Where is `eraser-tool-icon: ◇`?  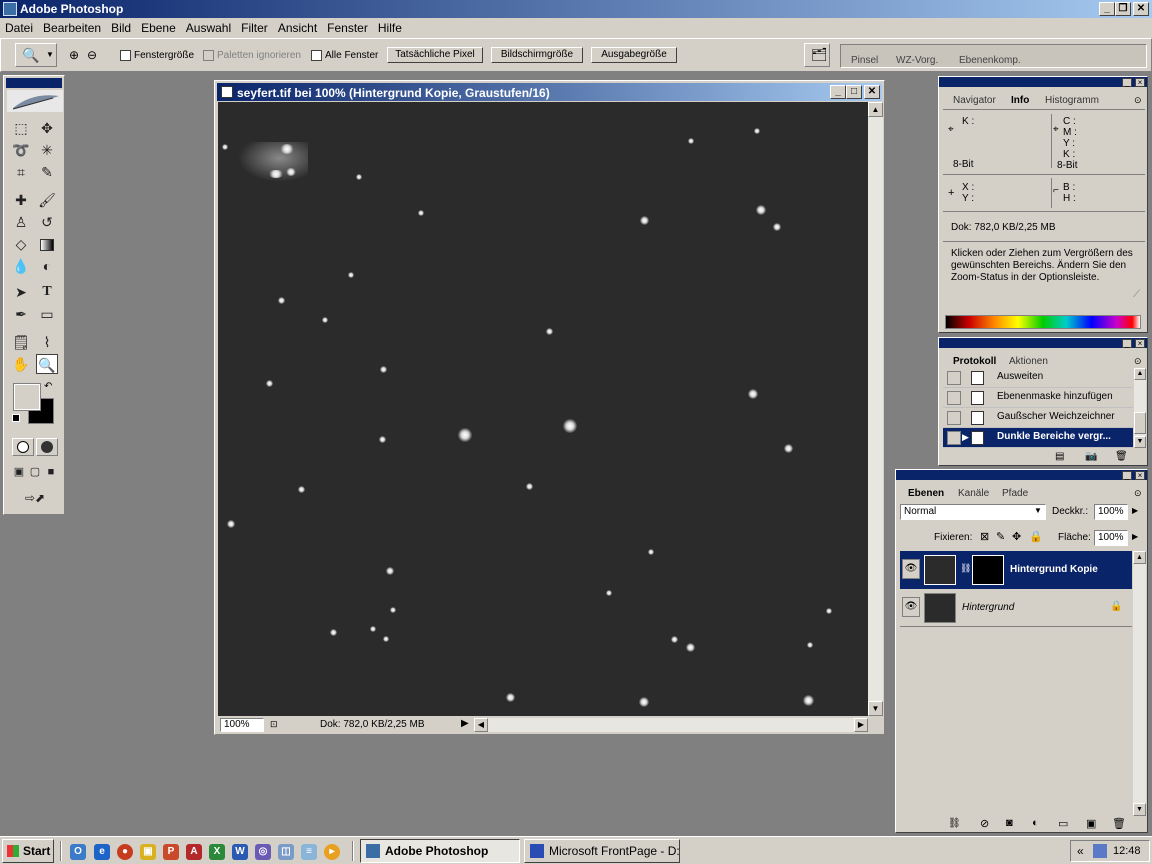 eraser-tool-icon: ◇ is located at coordinates (21, 244).